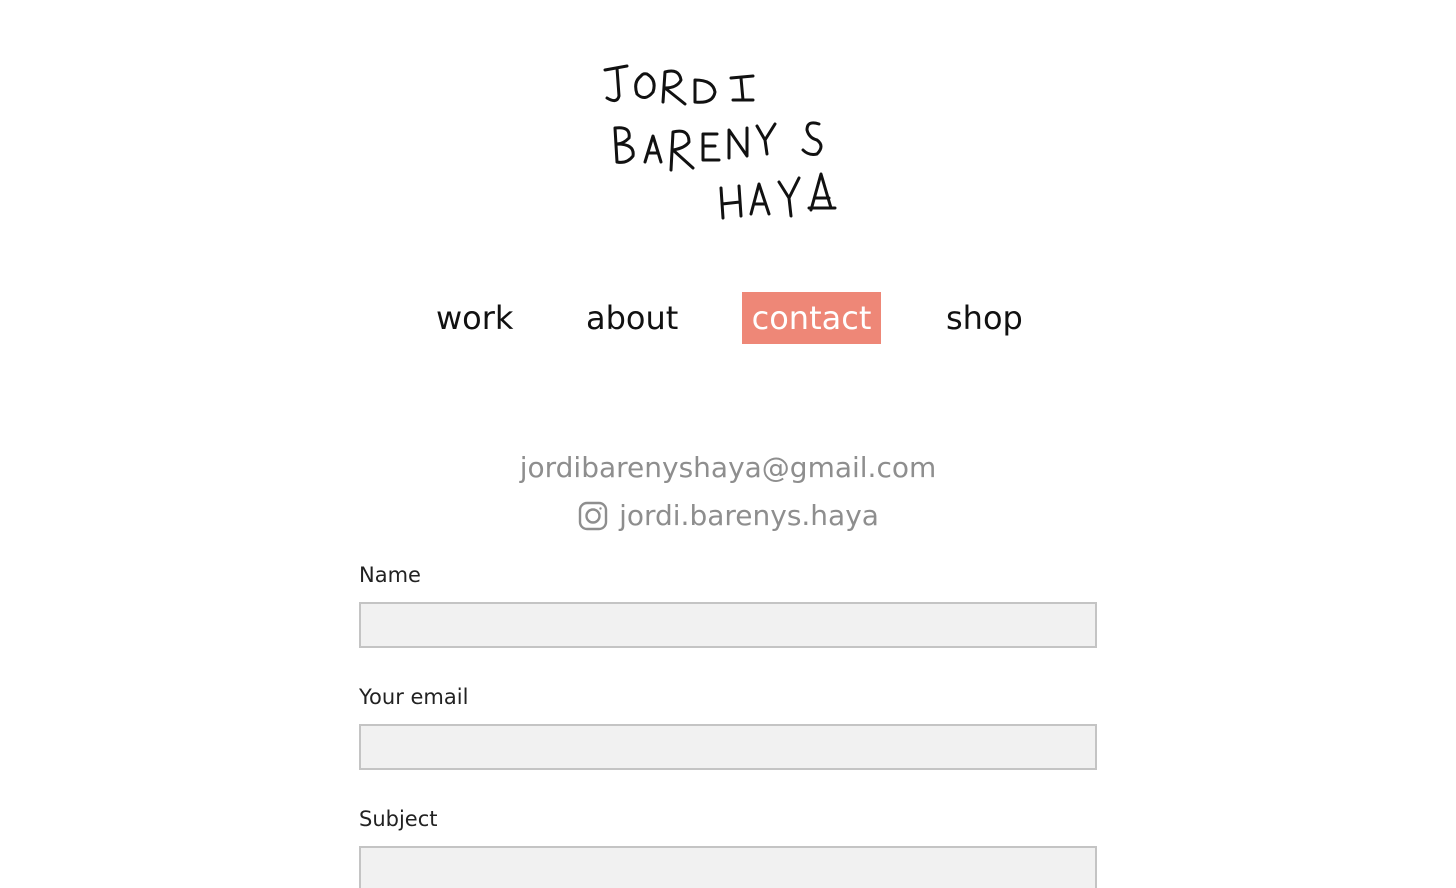 The width and height of the screenshot is (1456, 888). Describe the element at coordinates (728, 318) in the screenshot. I see `main-nav: work about contact shop` at that location.